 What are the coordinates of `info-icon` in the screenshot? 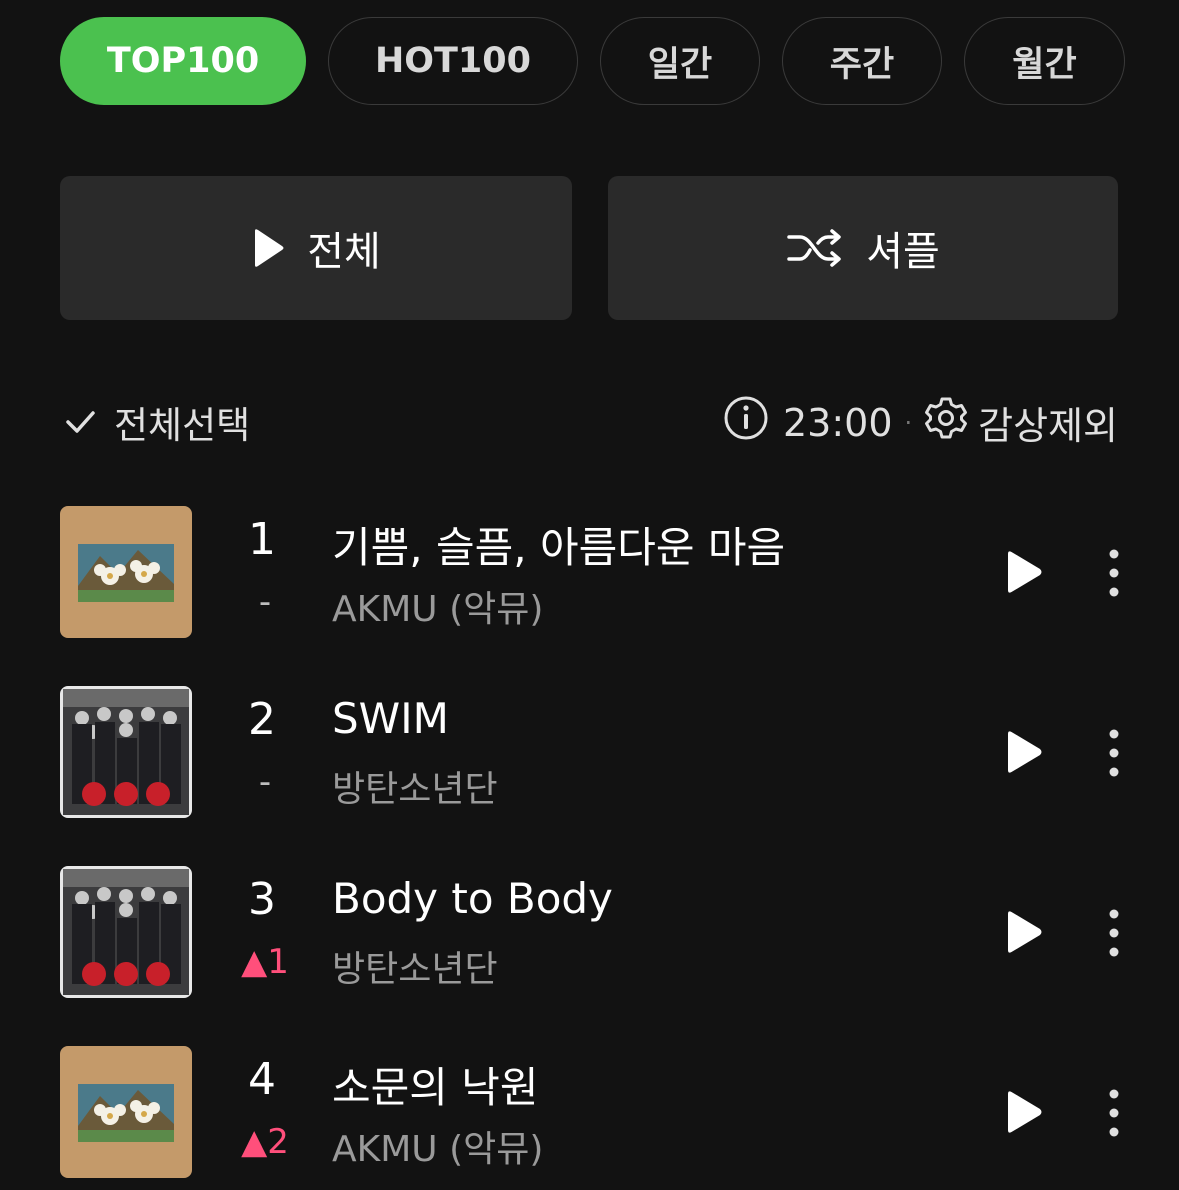 It's located at (746, 422).